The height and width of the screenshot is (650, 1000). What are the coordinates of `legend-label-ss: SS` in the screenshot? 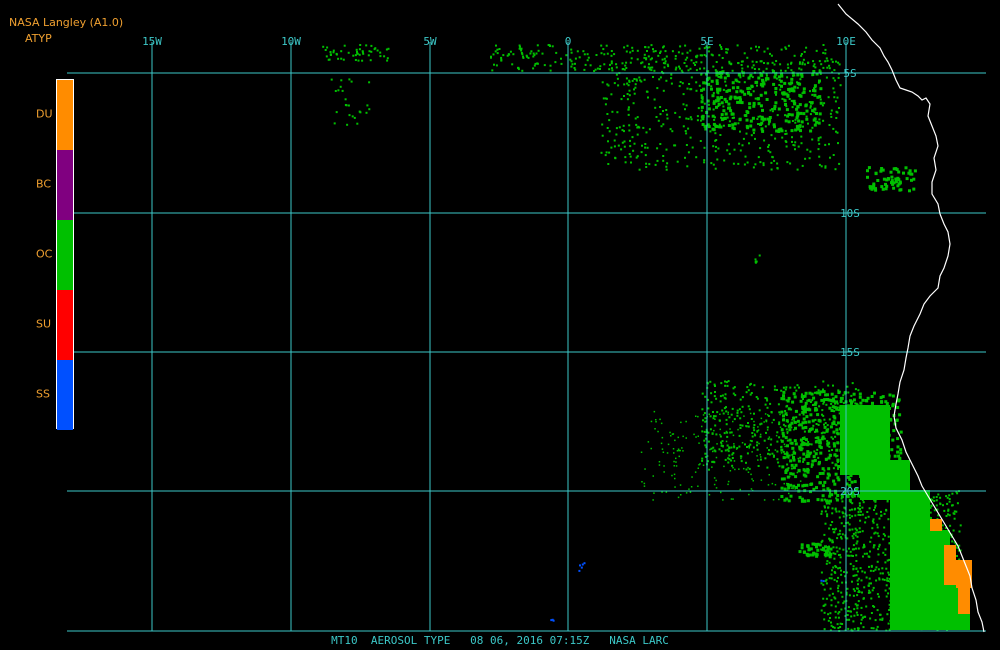 It's located at (43, 394).